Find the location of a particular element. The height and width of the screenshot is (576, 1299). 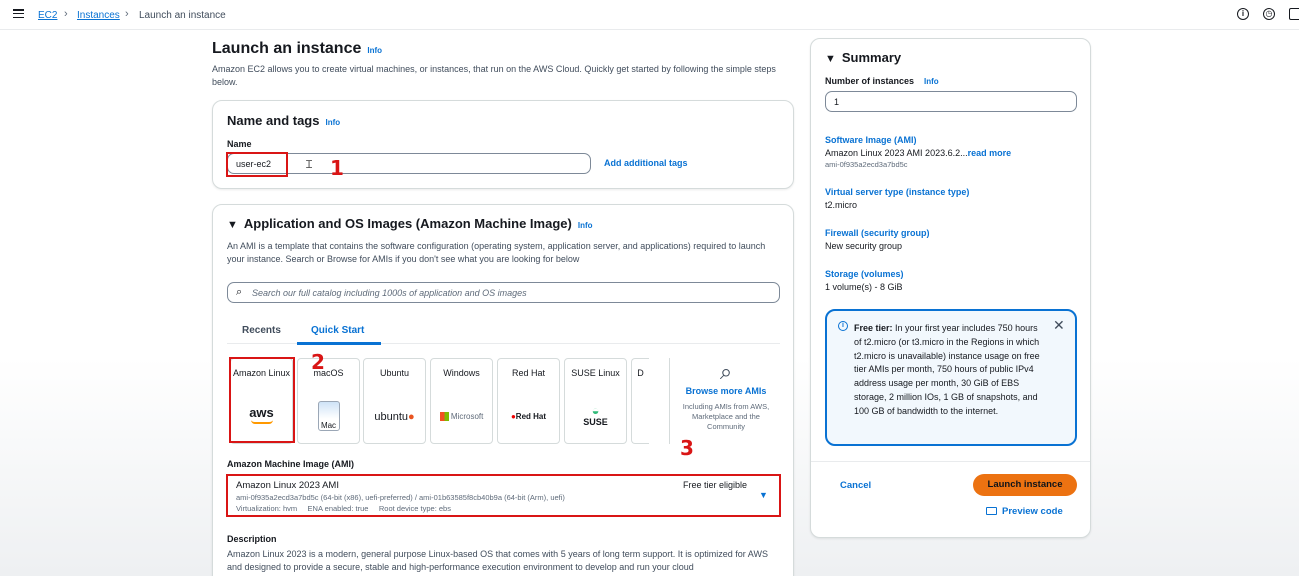

page-header: Launch an instance Info is located at coordinates (297, 49).